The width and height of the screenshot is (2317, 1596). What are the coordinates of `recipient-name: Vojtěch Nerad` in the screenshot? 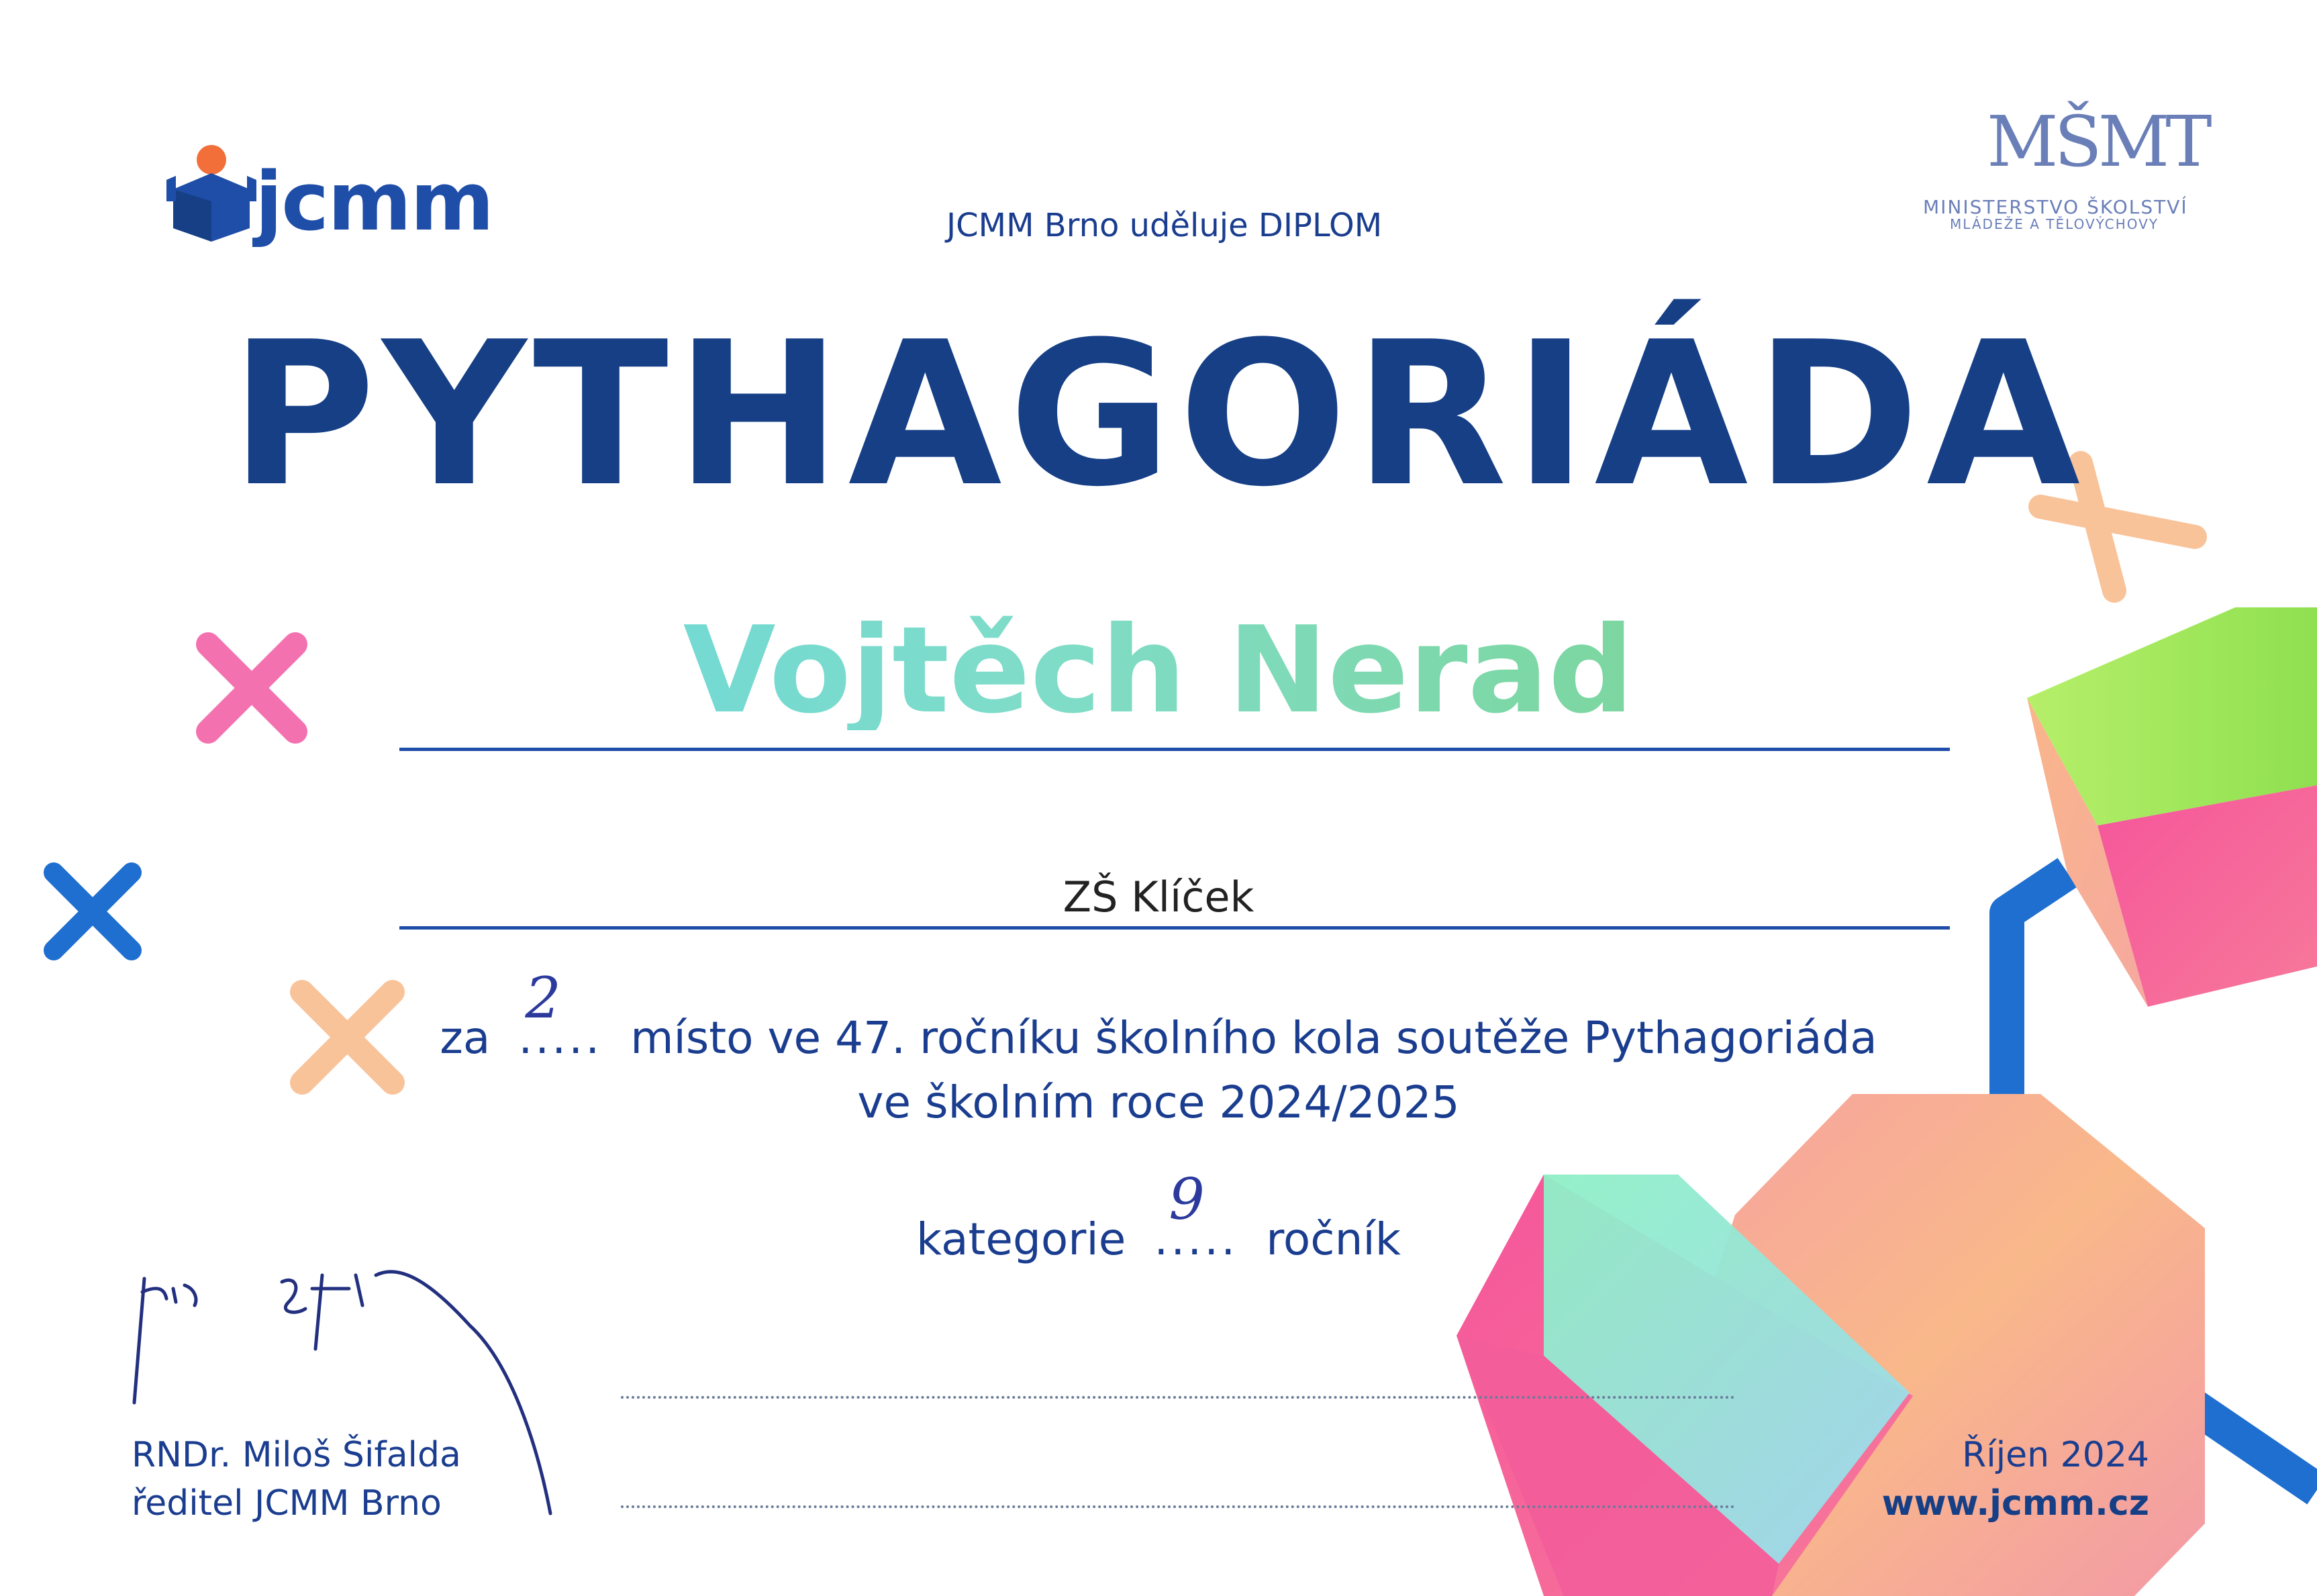 It's located at (1158, 671).